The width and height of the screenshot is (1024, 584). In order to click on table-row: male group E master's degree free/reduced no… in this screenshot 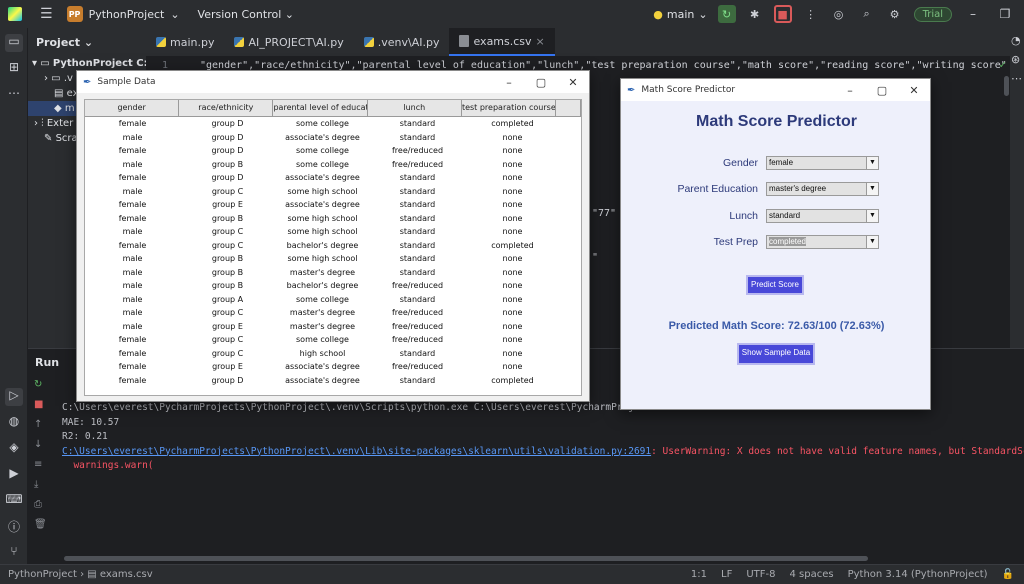, I will do `click(333, 327)`.